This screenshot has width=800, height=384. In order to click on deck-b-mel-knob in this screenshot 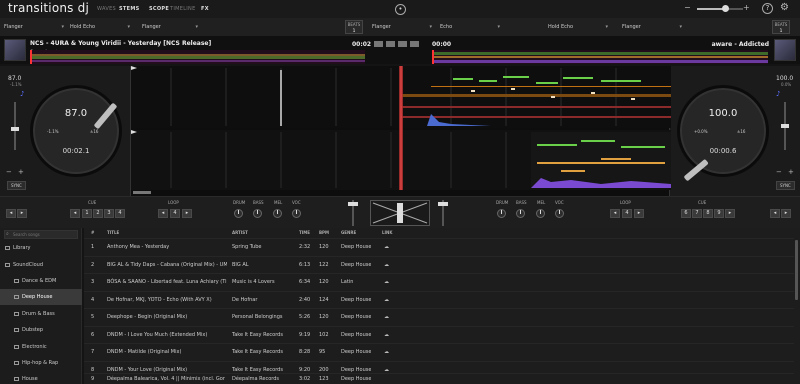, I will do `click(540, 213)`.